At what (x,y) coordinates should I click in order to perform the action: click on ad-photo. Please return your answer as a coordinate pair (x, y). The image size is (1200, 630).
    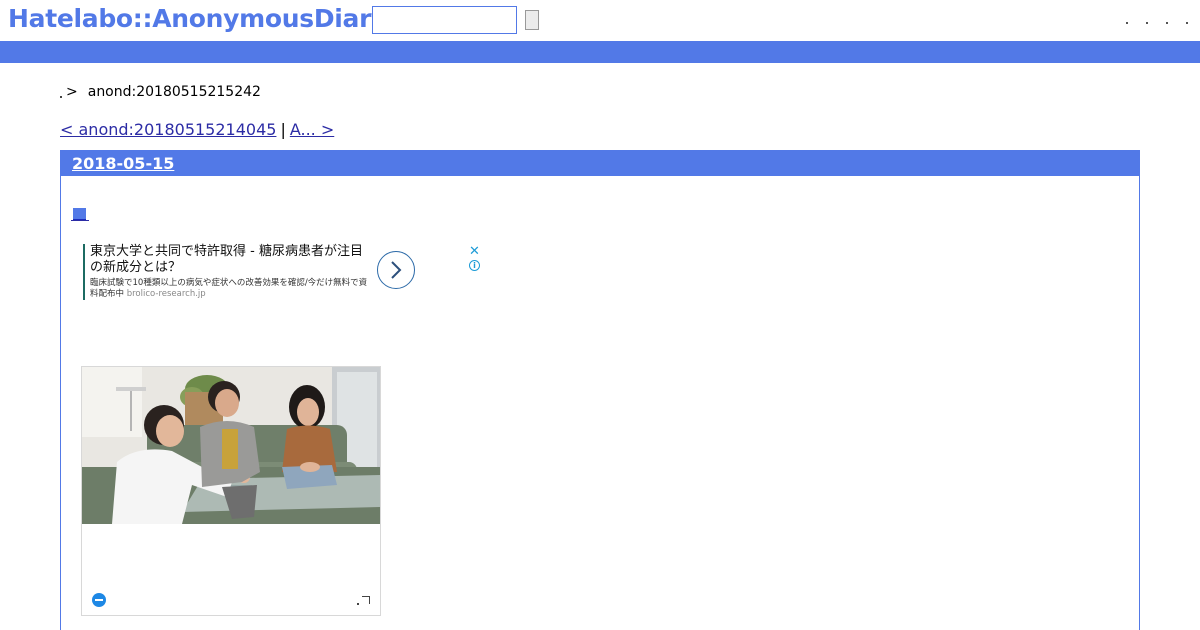
    Looking at the image, I should click on (231, 445).